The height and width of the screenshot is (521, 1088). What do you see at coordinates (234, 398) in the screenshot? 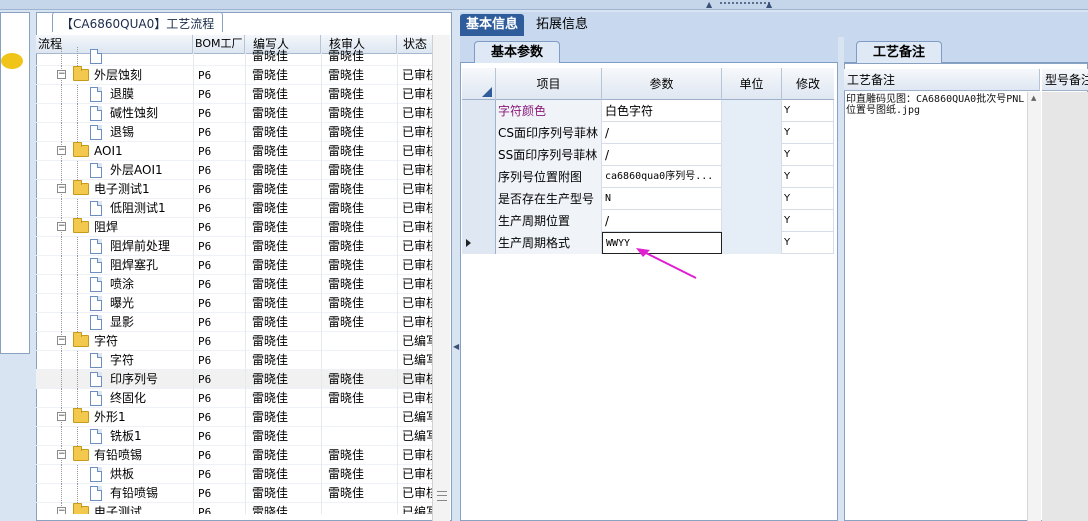
I see `tree-node-step: 终固化P6雷晓佳雷晓佳已审核` at bounding box center [234, 398].